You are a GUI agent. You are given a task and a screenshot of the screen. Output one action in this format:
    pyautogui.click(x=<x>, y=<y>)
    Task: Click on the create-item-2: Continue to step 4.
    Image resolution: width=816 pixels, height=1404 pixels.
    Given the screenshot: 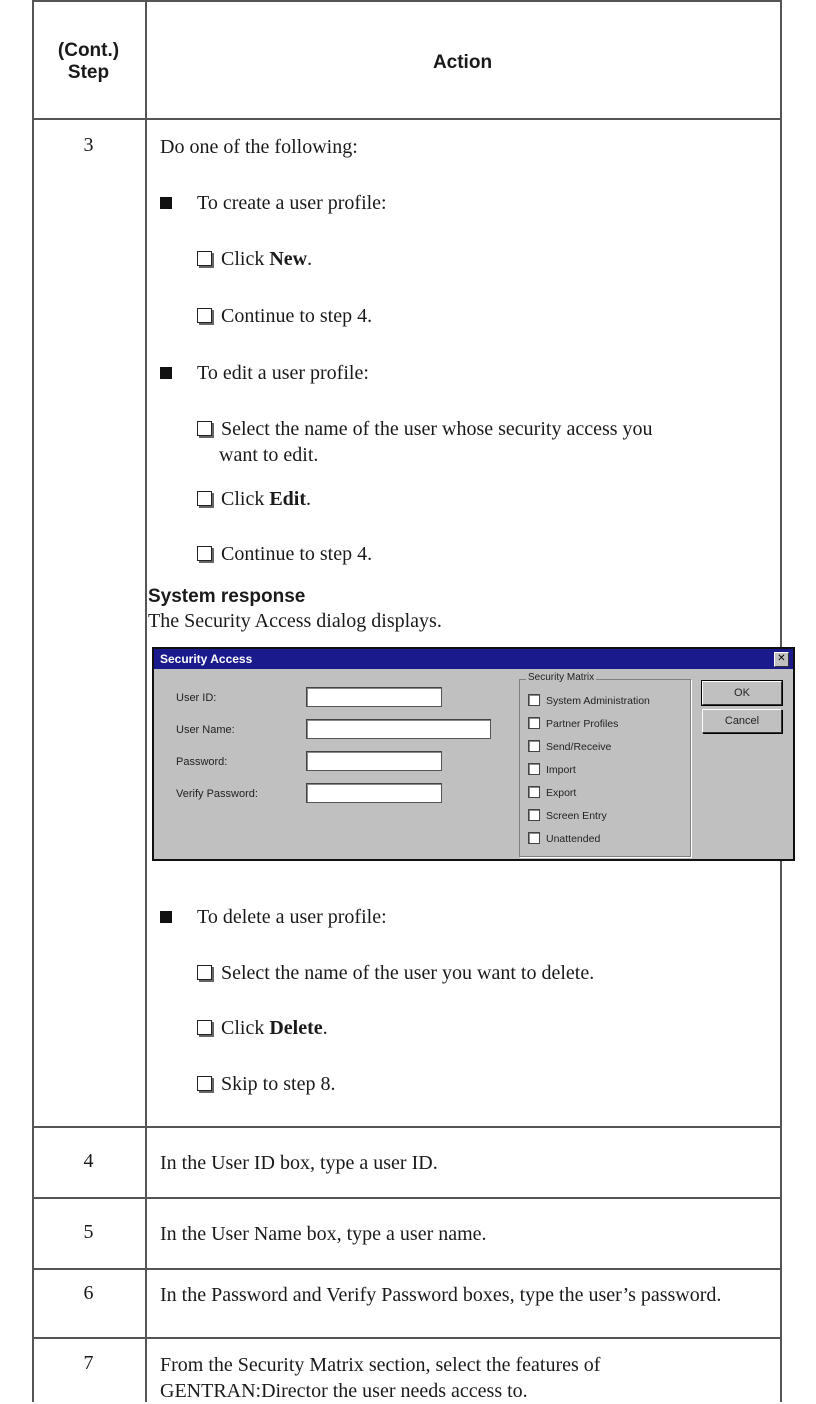 What is the action you would take?
    pyautogui.click(x=284, y=316)
    